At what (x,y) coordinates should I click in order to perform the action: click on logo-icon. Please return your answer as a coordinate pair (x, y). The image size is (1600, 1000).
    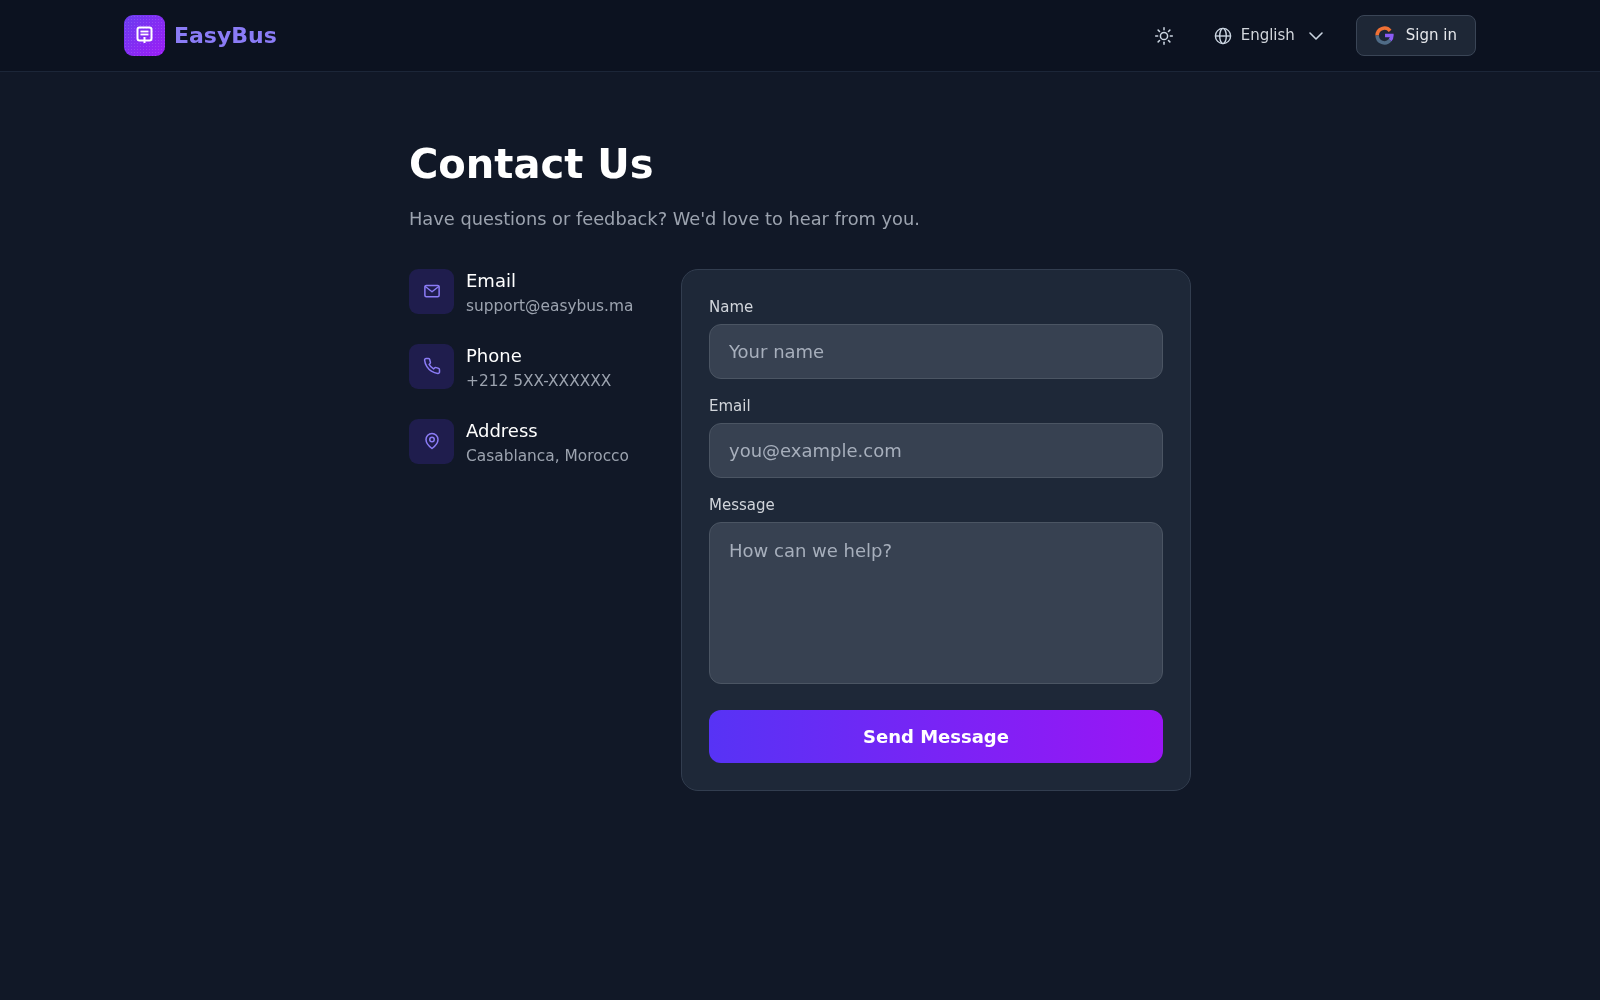
    Looking at the image, I should click on (144, 35).